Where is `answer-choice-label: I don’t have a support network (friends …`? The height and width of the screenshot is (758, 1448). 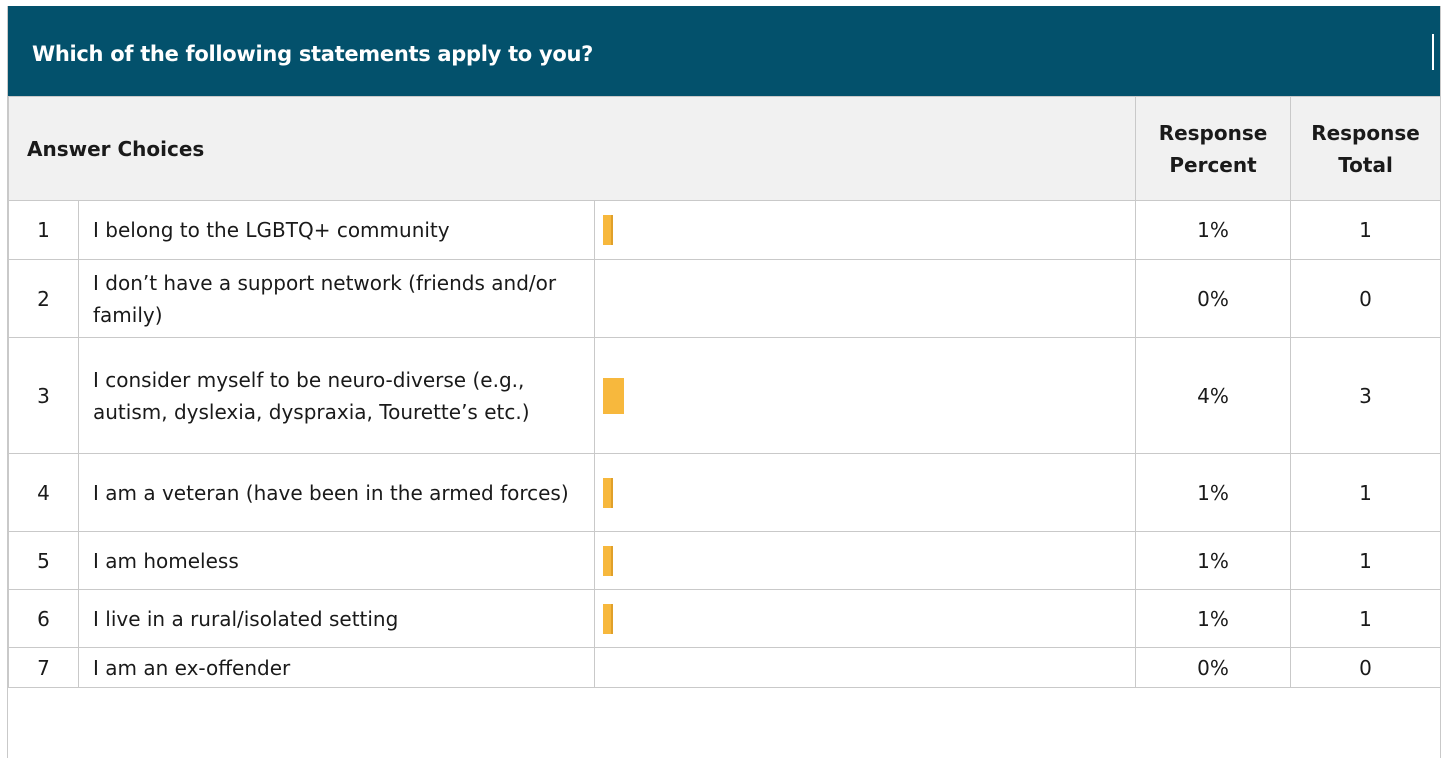 answer-choice-label: I don’t have a support network (friends … is located at coordinates (336, 298).